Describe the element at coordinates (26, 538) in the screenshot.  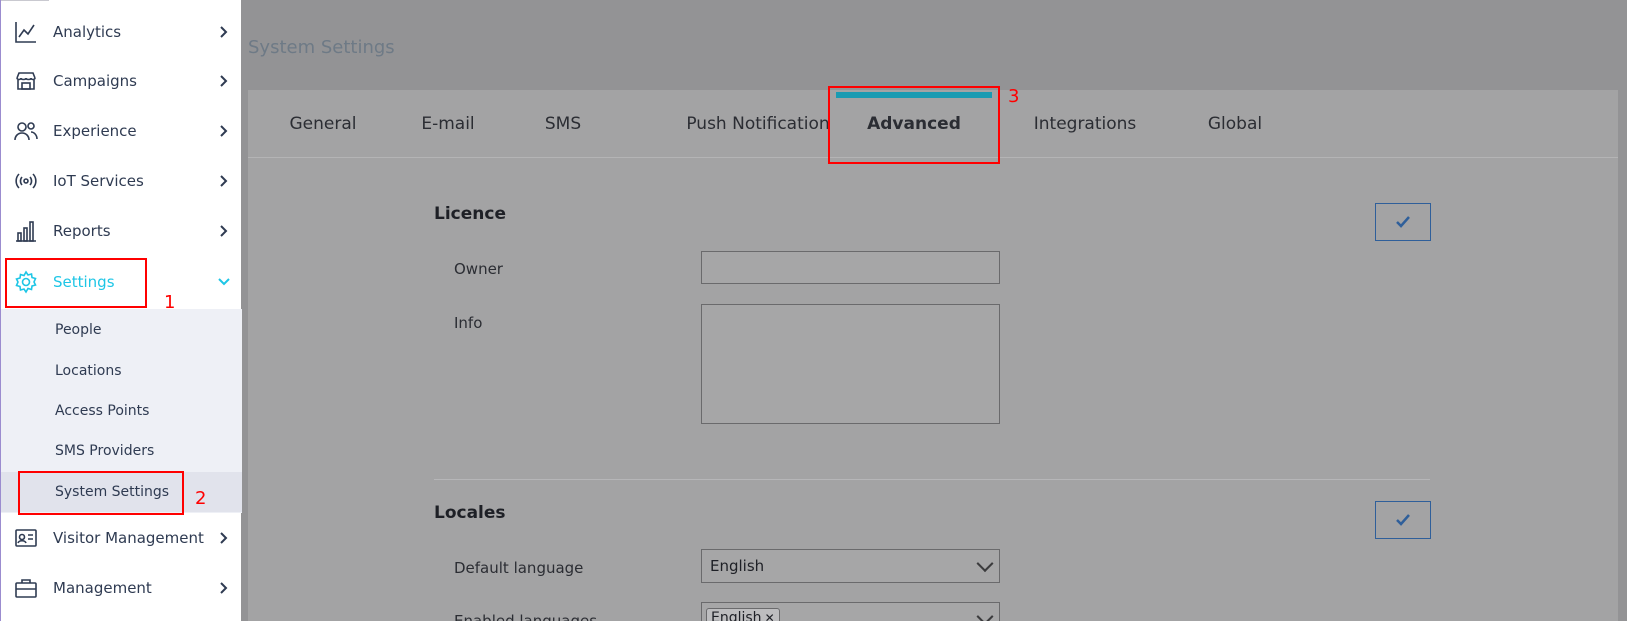
I see `id-card-icon` at that location.